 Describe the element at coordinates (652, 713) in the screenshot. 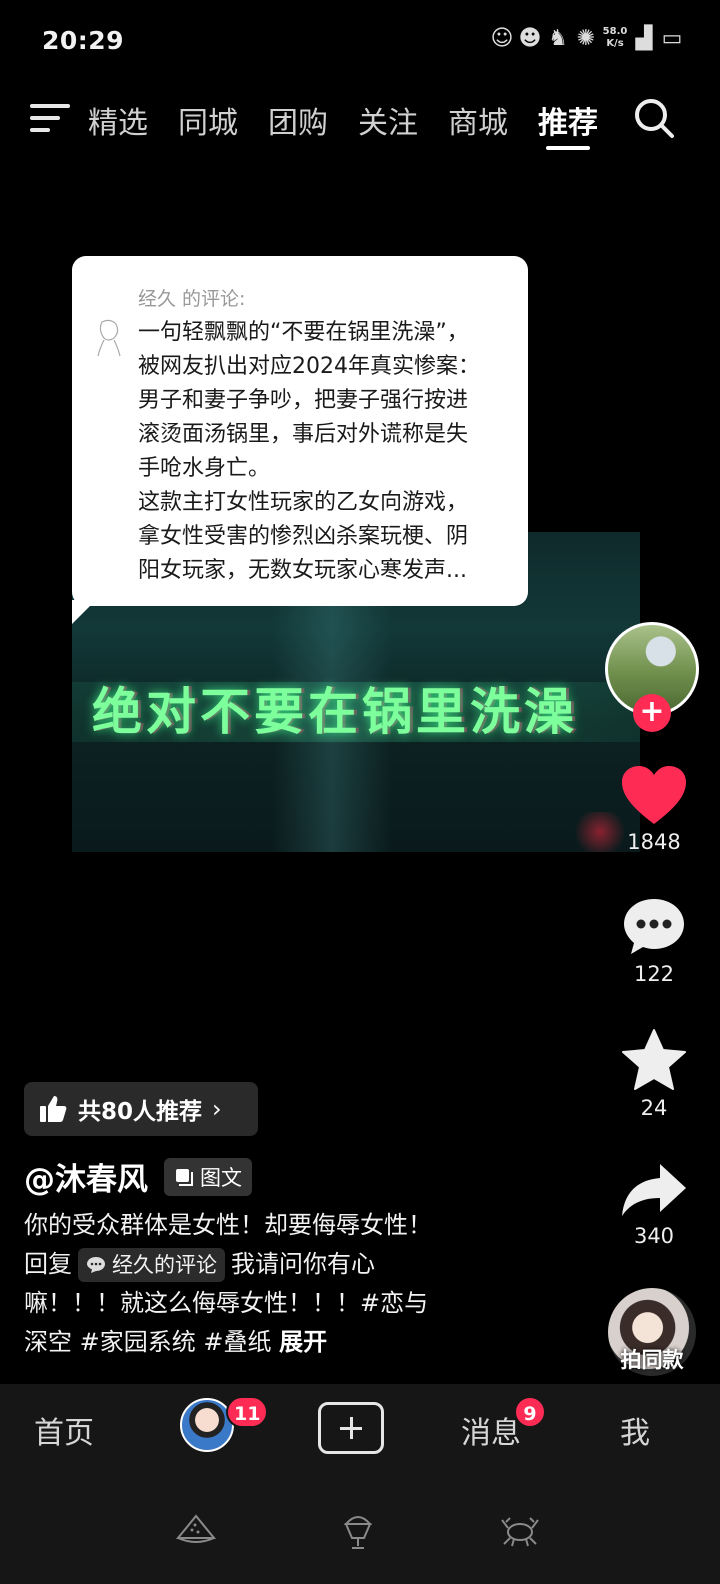

I see `follow-plus-button: +` at that location.